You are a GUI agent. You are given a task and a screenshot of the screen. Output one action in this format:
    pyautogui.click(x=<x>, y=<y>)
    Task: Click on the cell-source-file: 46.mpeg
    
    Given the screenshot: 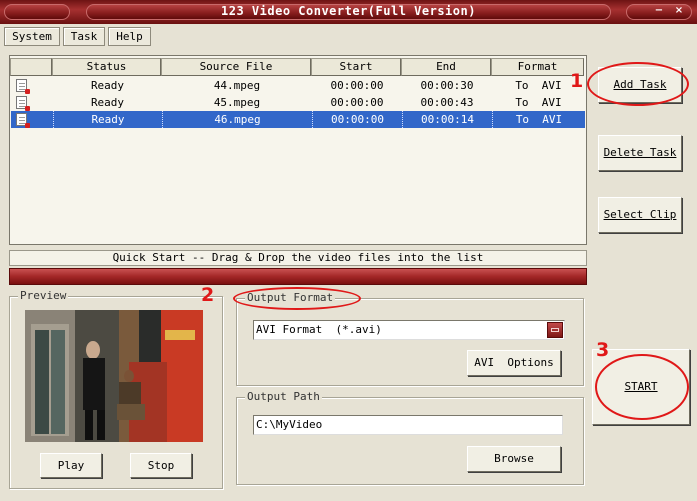 What is the action you would take?
    pyautogui.click(x=237, y=119)
    